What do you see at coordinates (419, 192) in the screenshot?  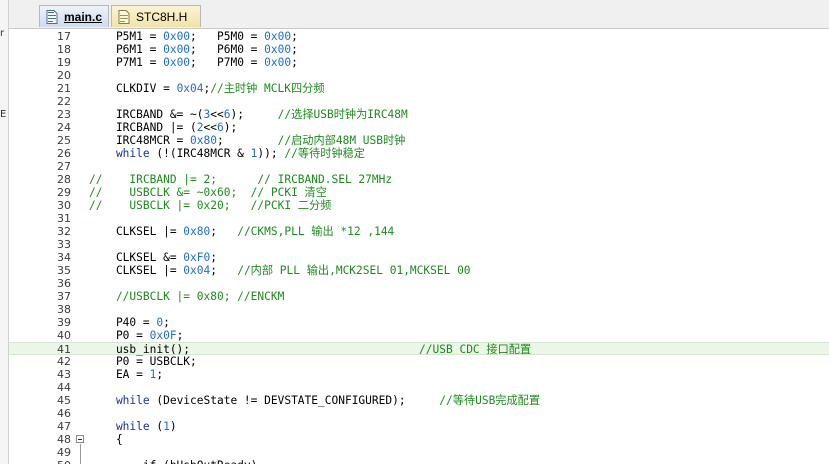 I see `code-line: 29 // USBCLK &= ~0x60; // PCKI 清空` at bounding box center [419, 192].